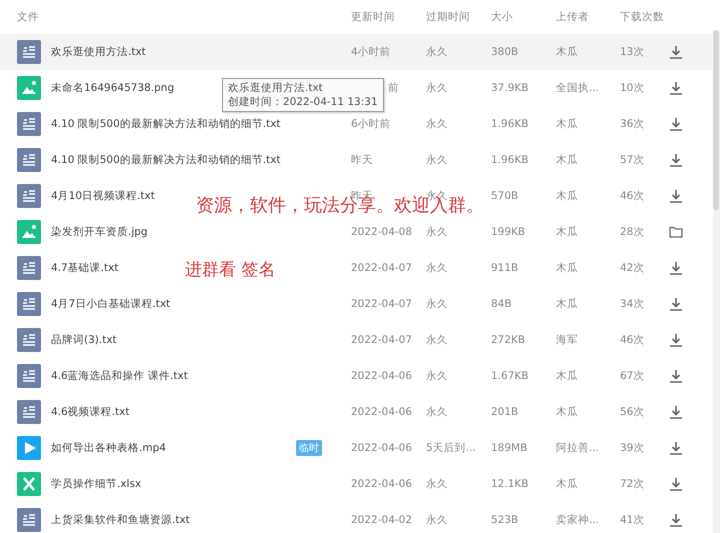  What do you see at coordinates (230, 270) in the screenshot?
I see `annotation-text: 进群看 签名` at bounding box center [230, 270].